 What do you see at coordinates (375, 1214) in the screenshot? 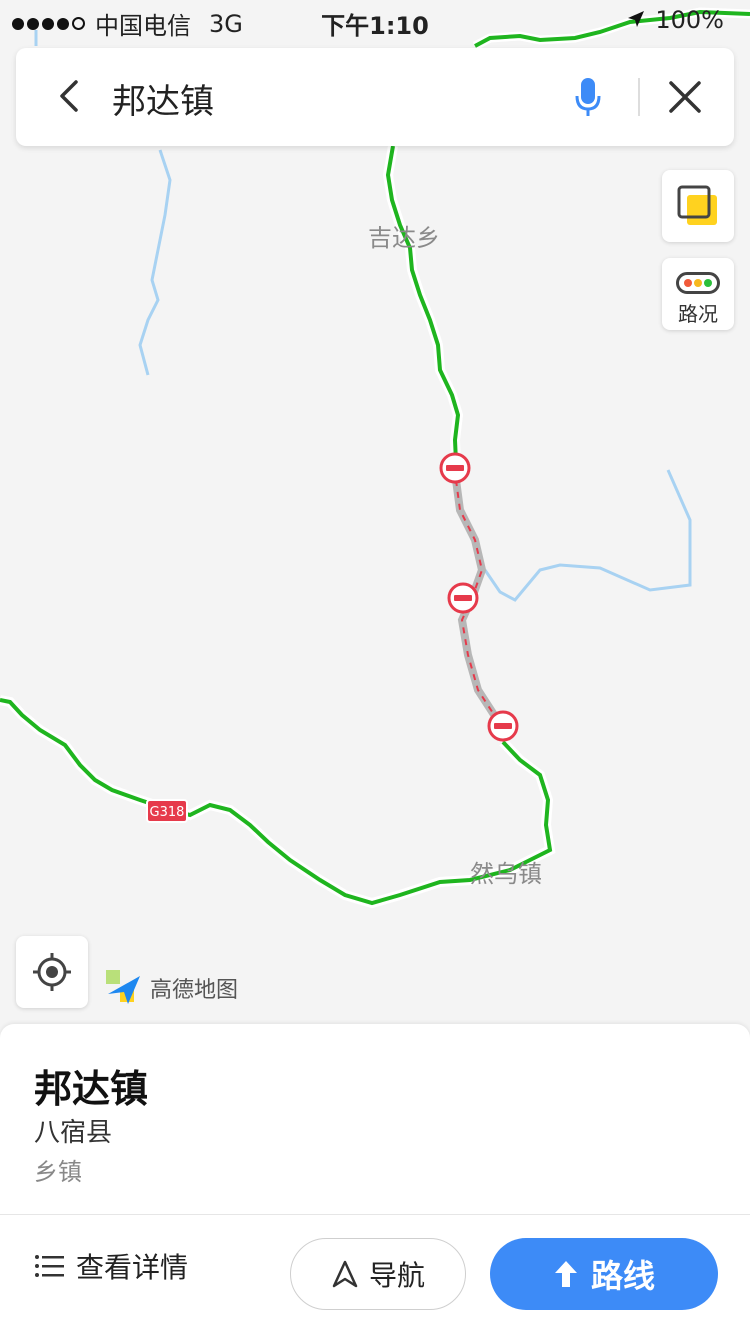
I see `sheet-divider` at bounding box center [375, 1214].